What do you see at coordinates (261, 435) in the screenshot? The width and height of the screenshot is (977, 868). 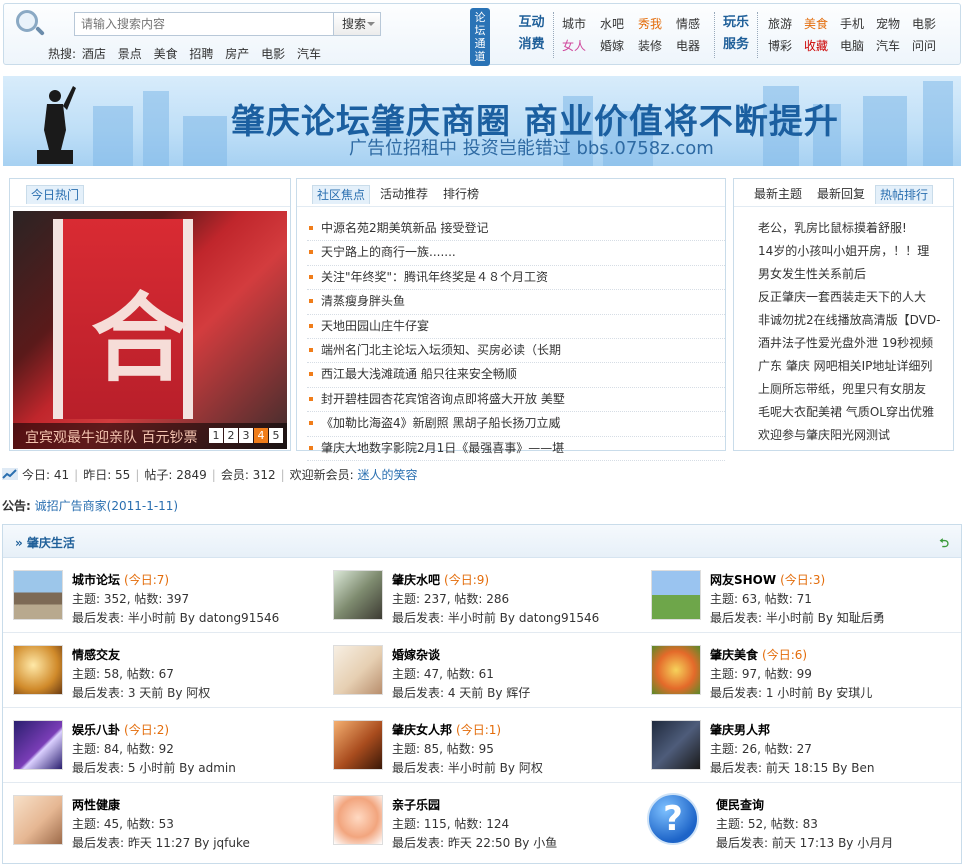 I see `slideshow-page-button-active: 4` at bounding box center [261, 435].